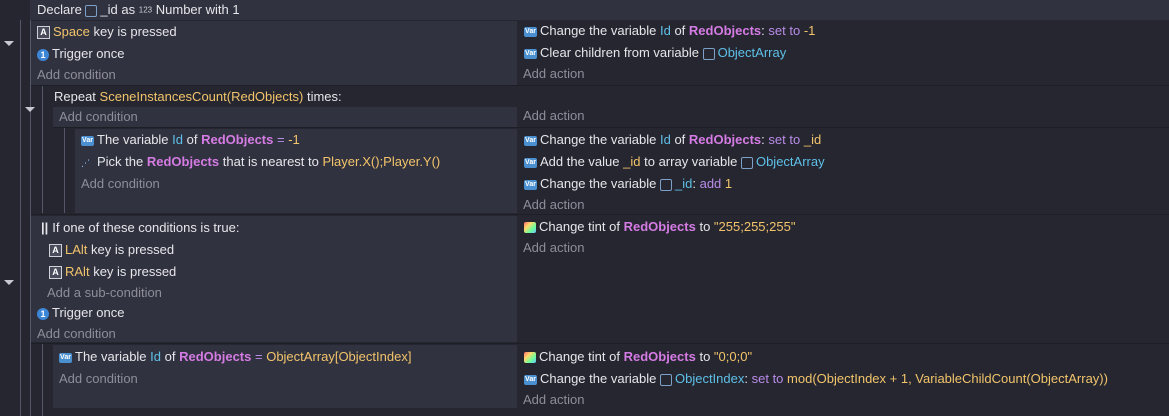  What do you see at coordinates (691, 161) in the screenshot?
I see `action-text: to array variable` at bounding box center [691, 161].